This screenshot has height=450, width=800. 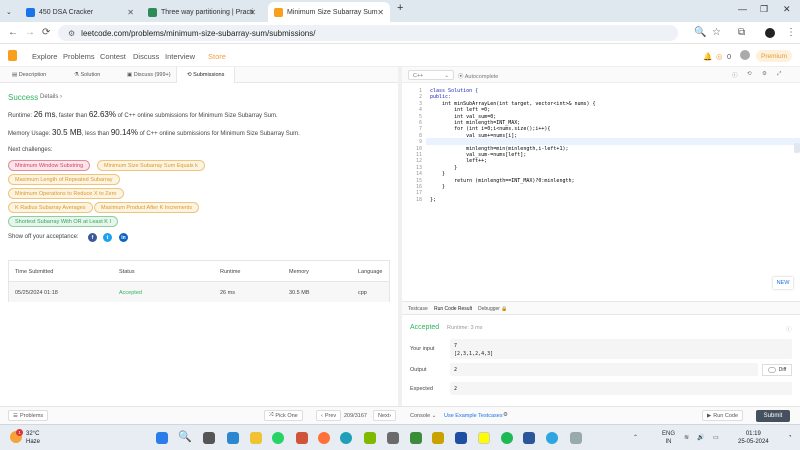 What do you see at coordinates (233, 438) in the screenshot?
I see `vscode-icon` at bounding box center [233, 438].